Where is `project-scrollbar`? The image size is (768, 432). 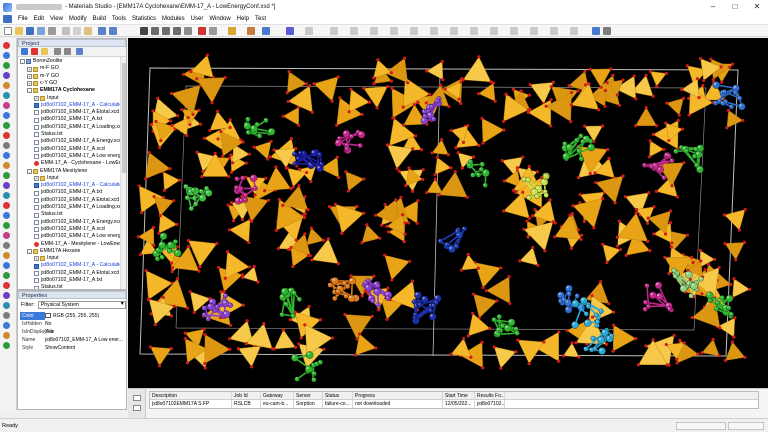 project-scrollbar is located at coordinates (123, 173).